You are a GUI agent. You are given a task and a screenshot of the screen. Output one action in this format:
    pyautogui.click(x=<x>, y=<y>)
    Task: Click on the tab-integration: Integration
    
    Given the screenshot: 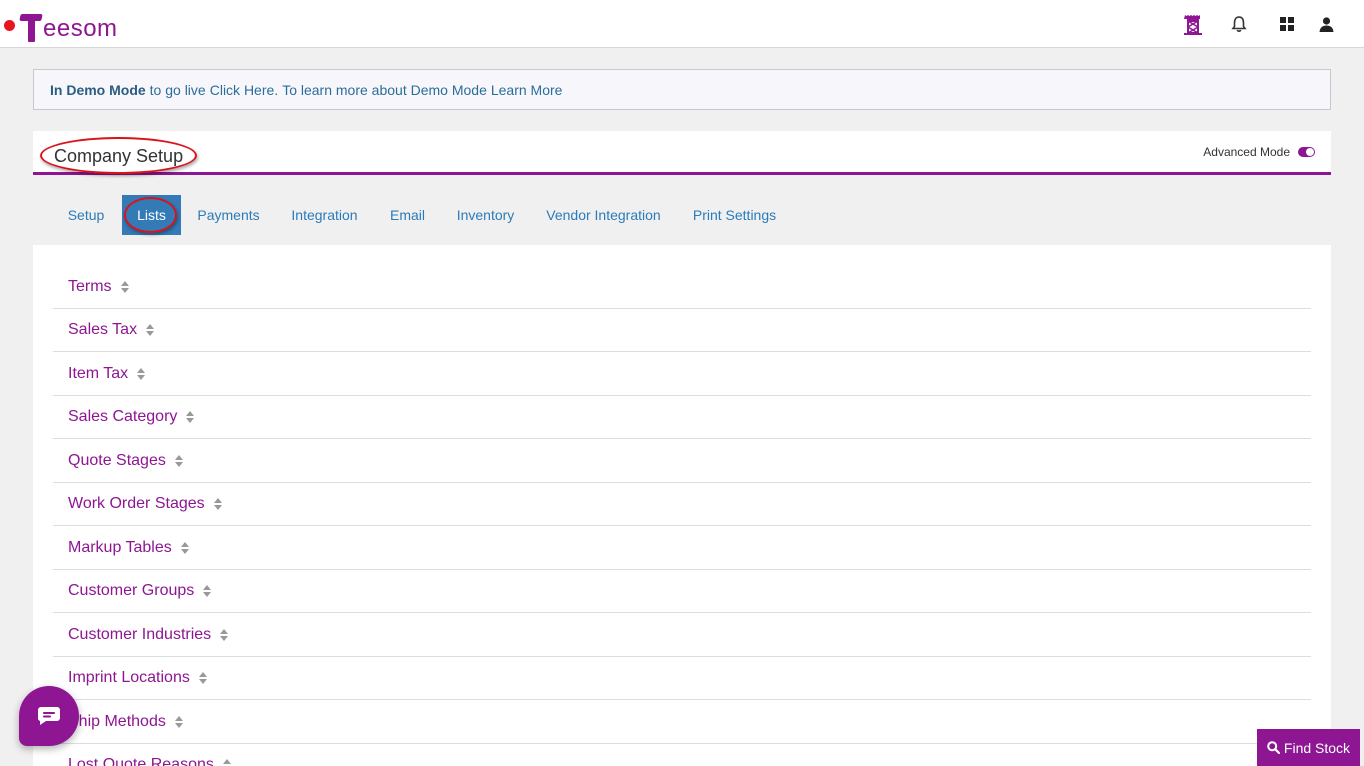 What is the action you would take?
    pyautogui.click(x=324, y=215)
    